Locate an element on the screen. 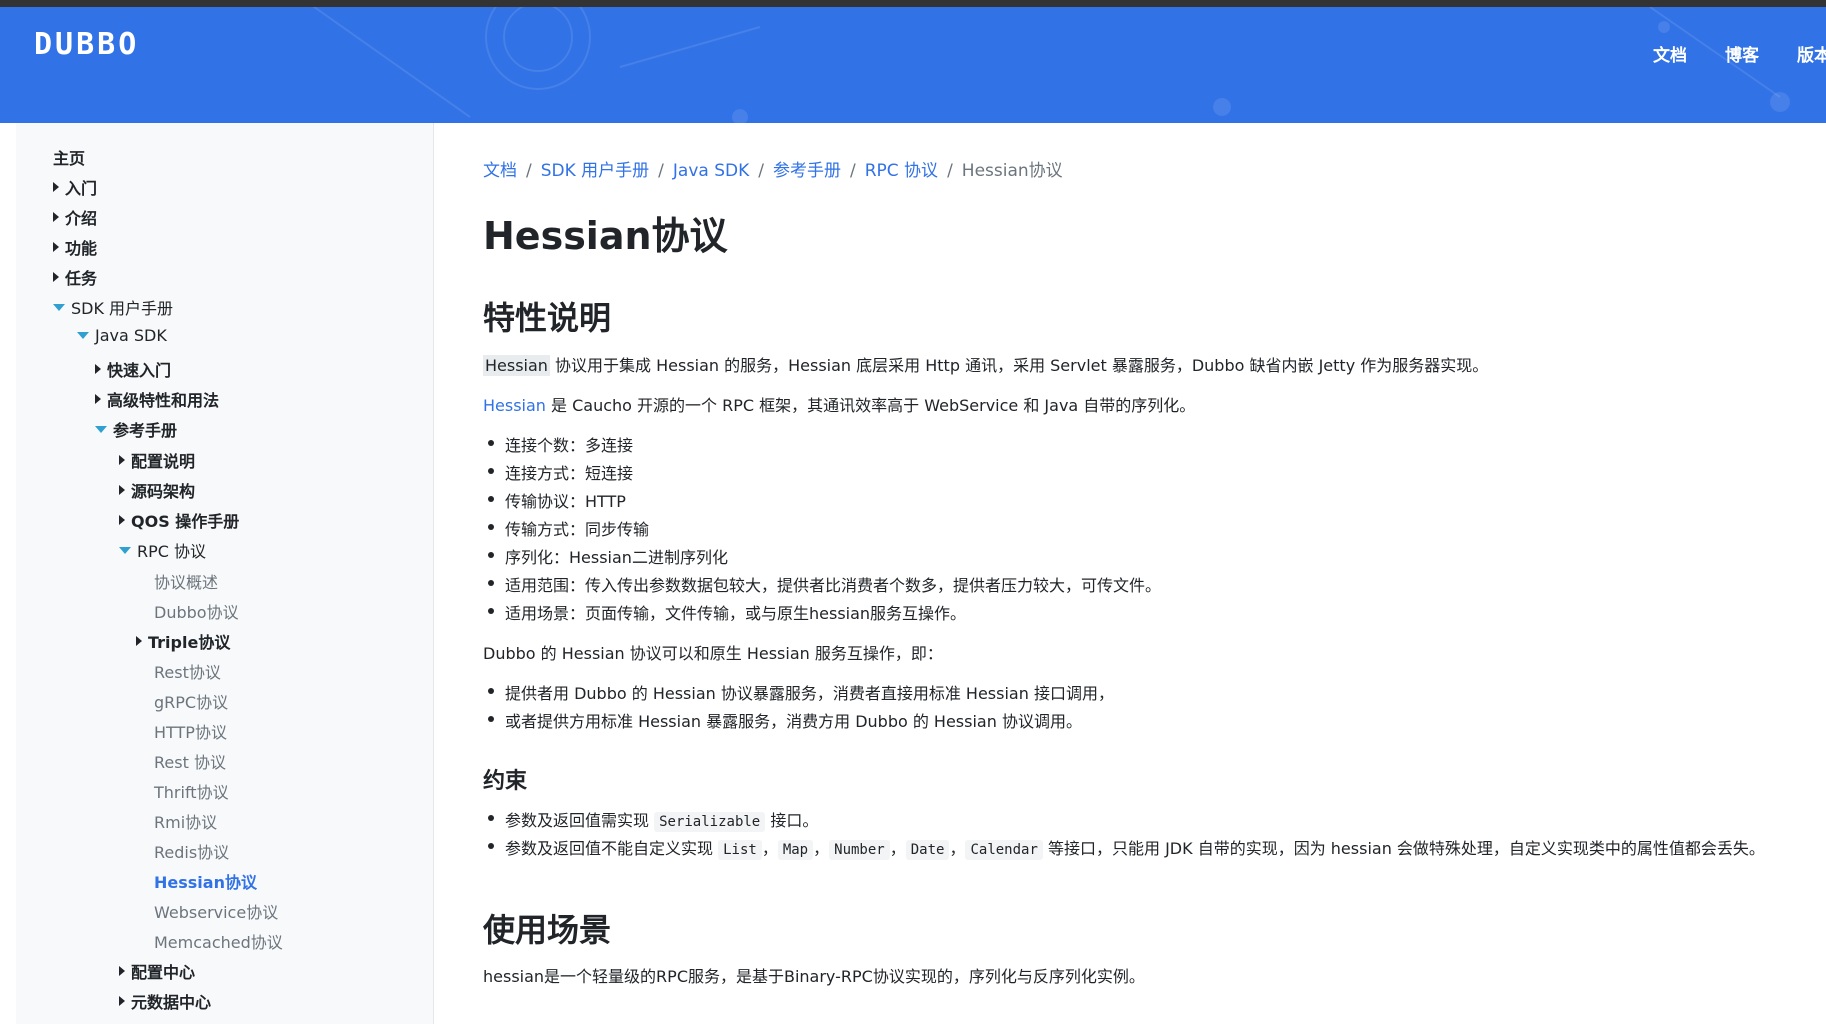 This screenshot has width=1826, height=1024. constraint-2-pre: 参数及返回值不能自定义实现 is located at coordinates (612, 848).